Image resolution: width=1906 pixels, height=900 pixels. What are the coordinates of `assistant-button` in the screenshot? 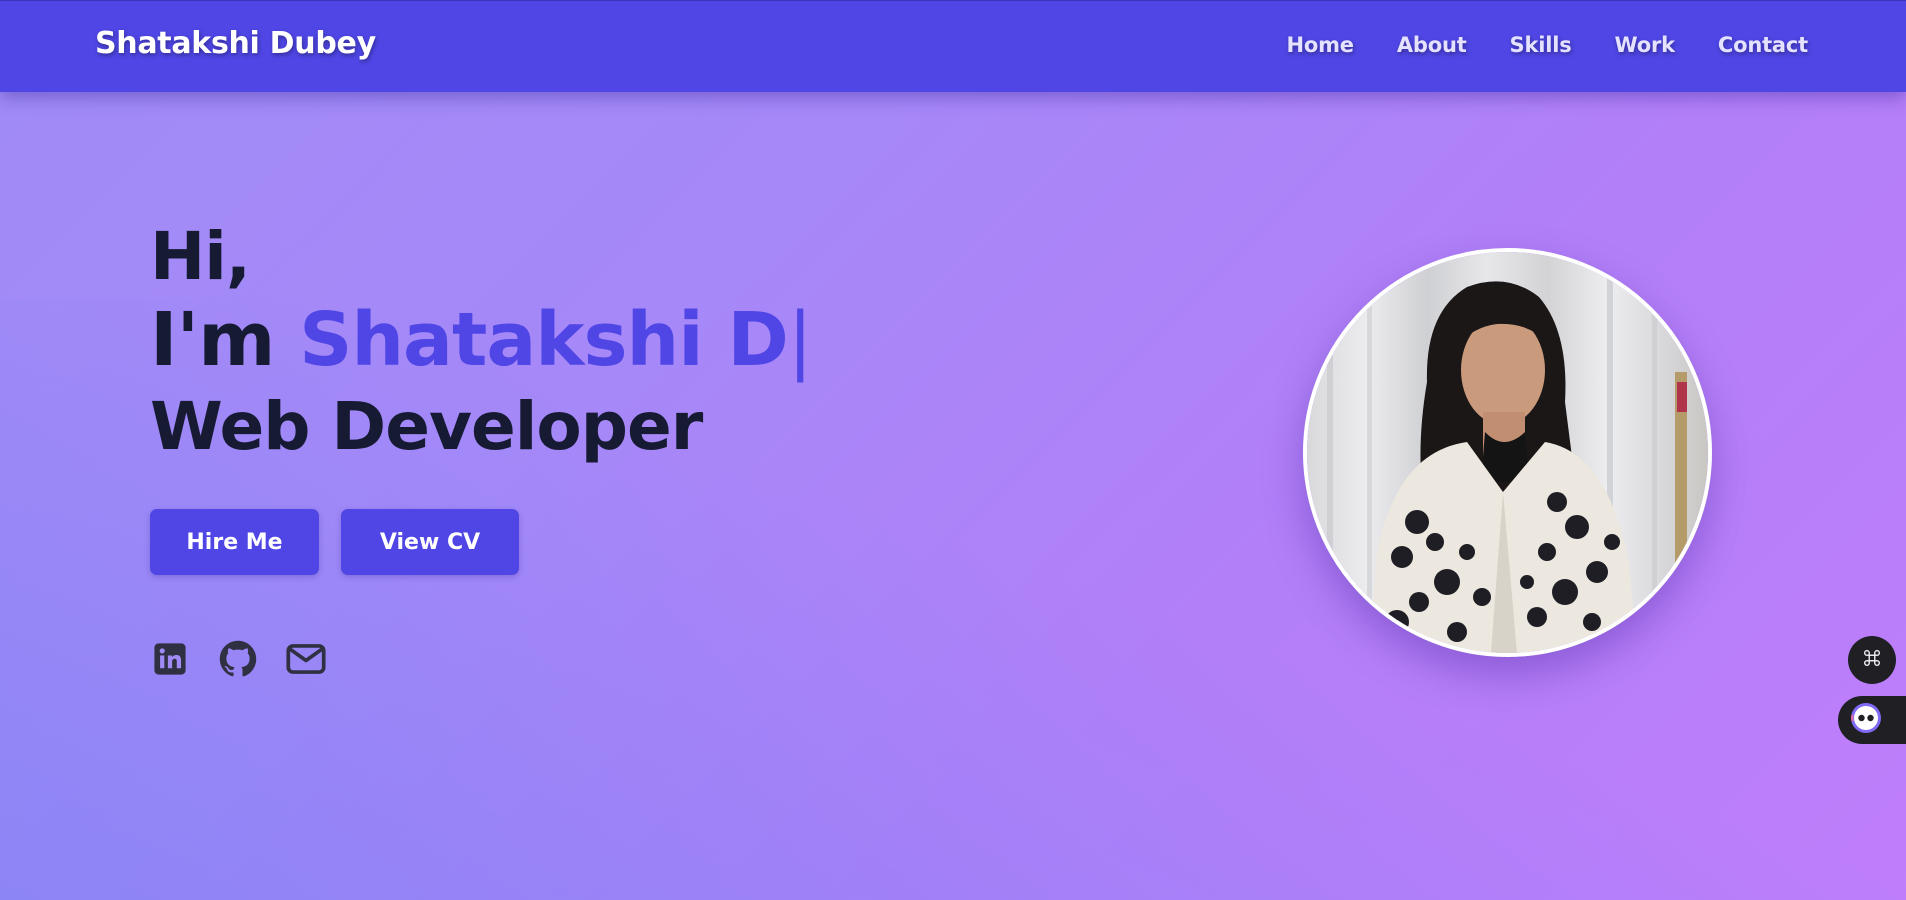 It's located at (1872, 720).